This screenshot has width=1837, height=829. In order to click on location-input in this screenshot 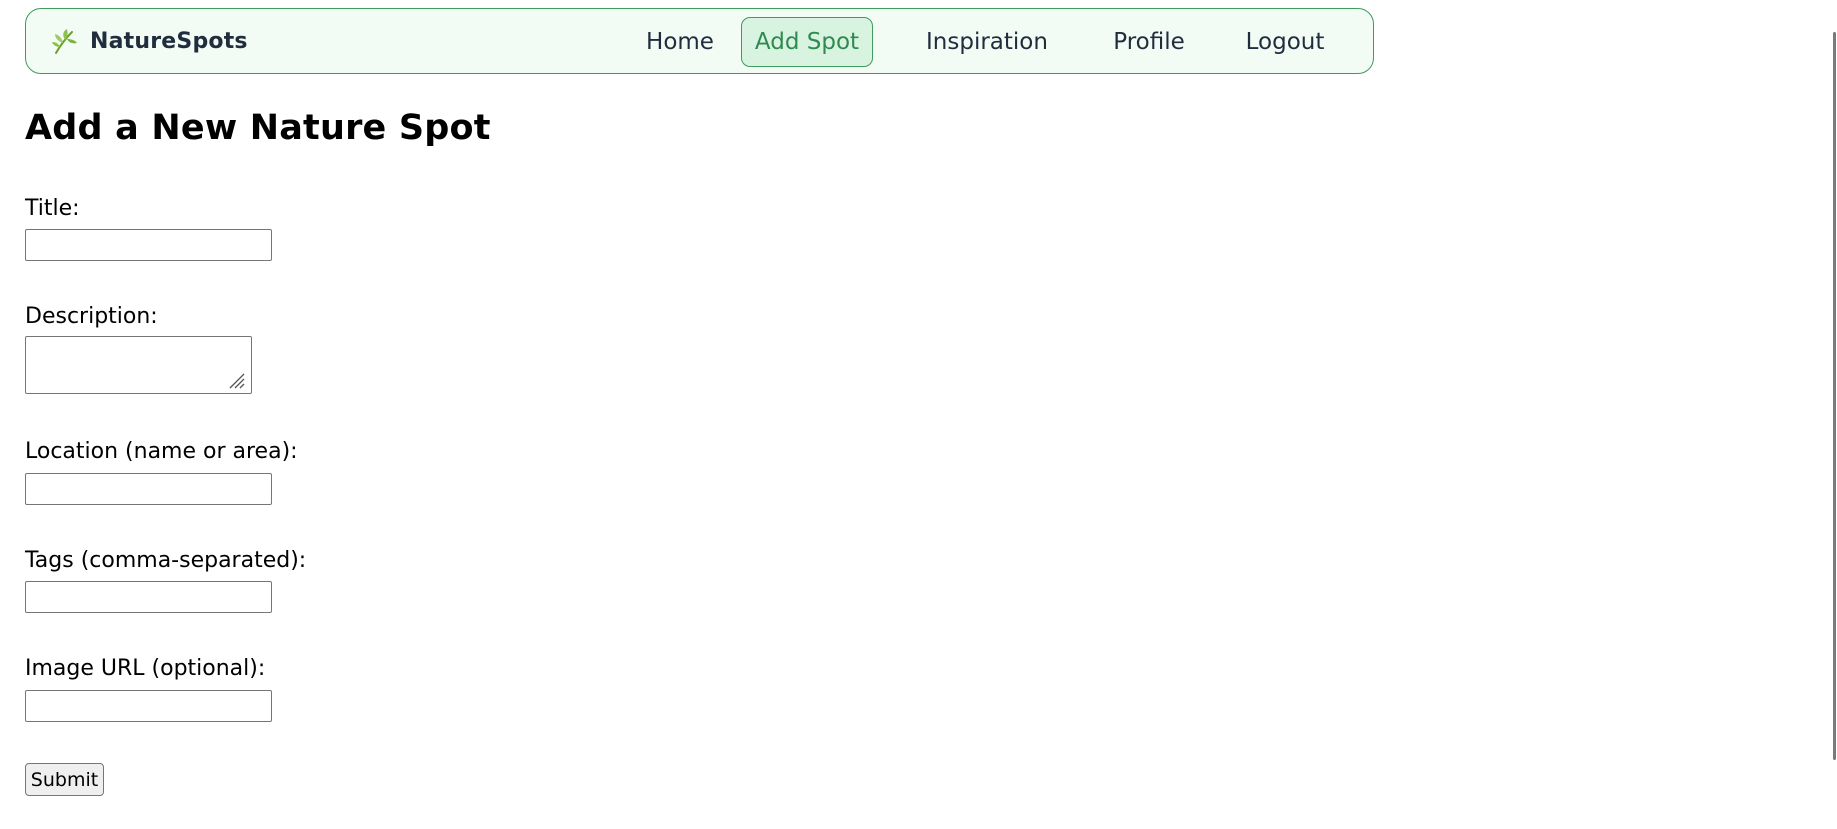, I will do `click(148, 489)`.